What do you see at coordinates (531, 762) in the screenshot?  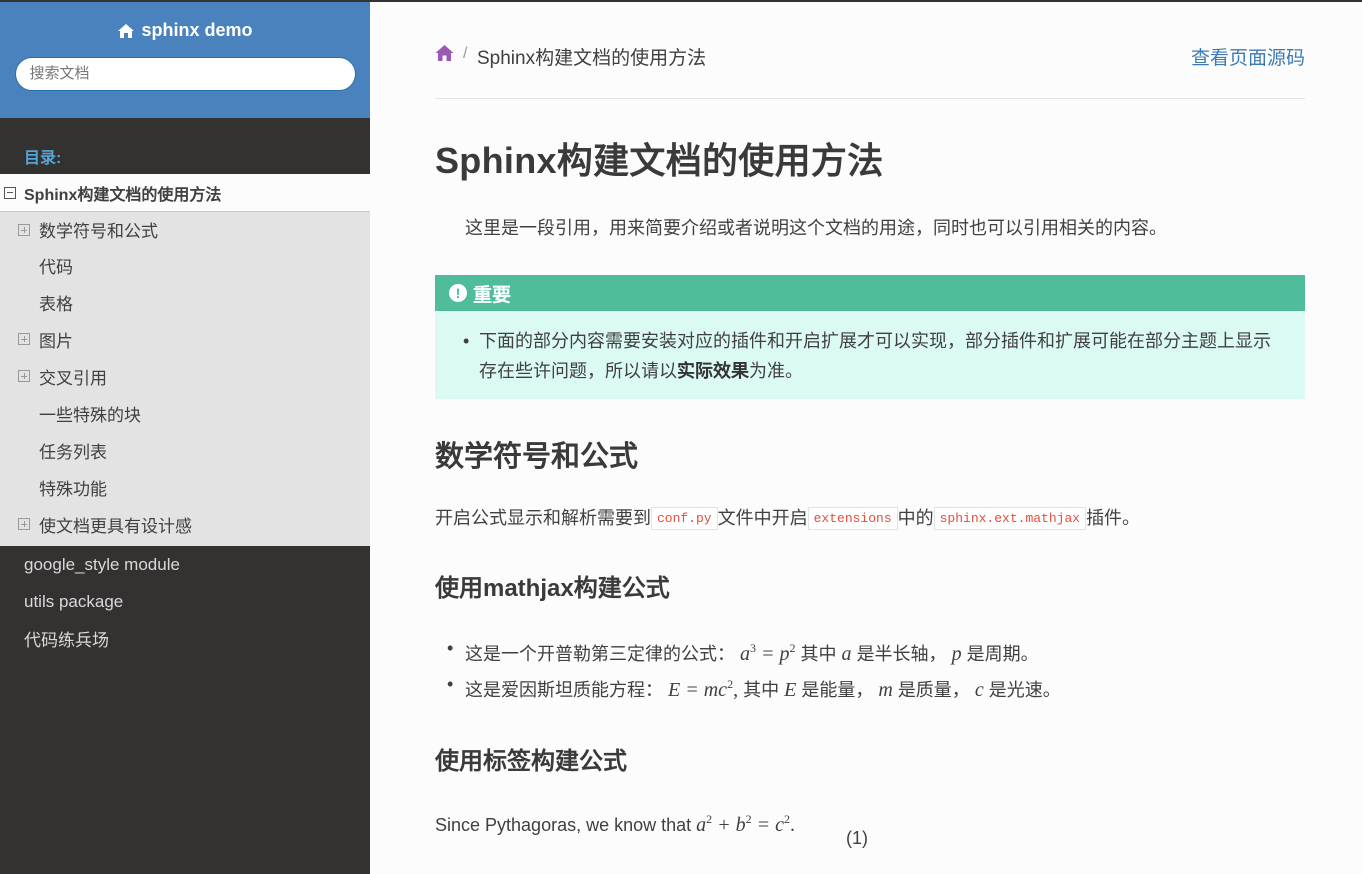 I see `subsection-heading-tags: 使用标签构建公式` at bounding box center [531, 762].